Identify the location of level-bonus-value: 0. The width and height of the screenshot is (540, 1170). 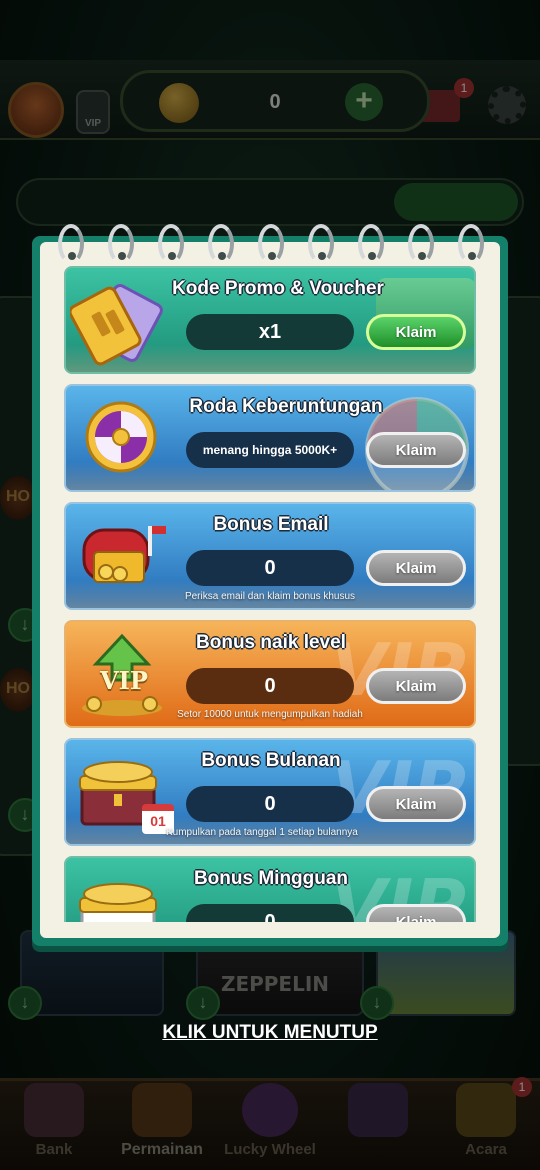
(270, 686).